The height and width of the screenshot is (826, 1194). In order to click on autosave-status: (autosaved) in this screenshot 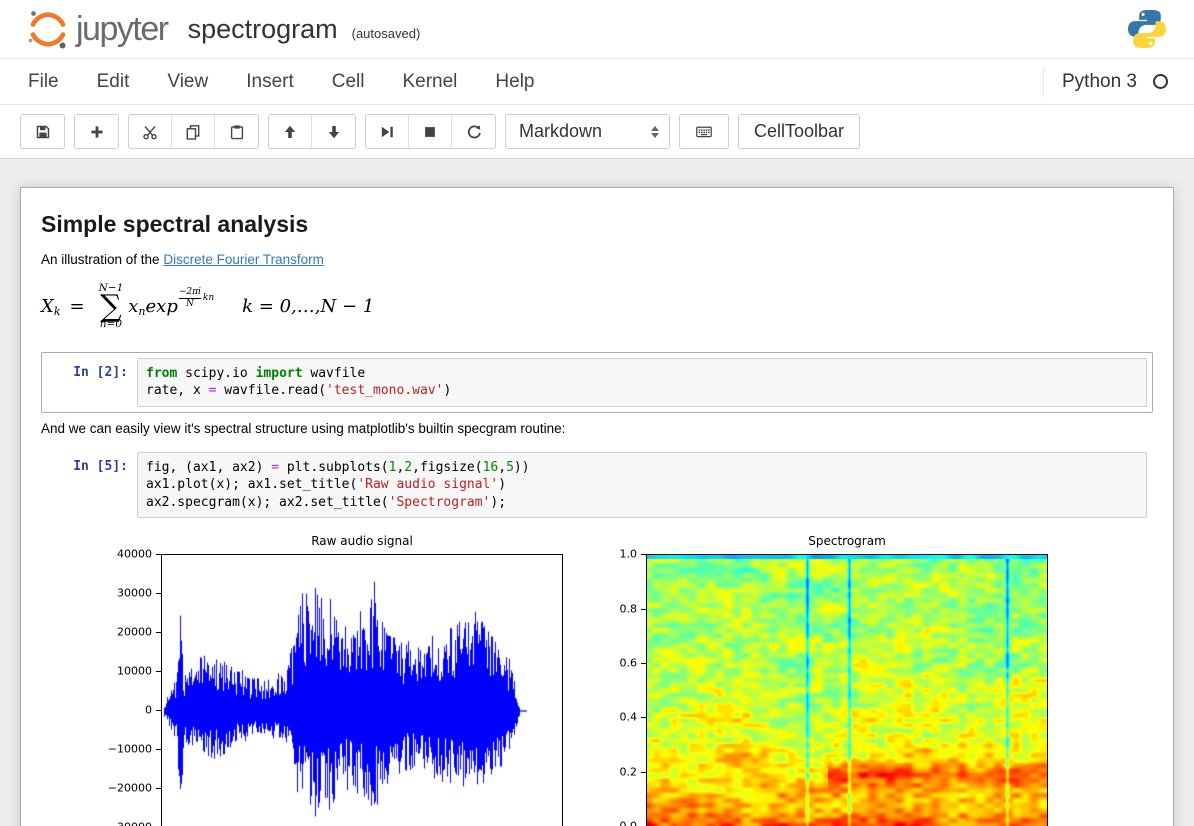, I will do `click(386, 33)`.